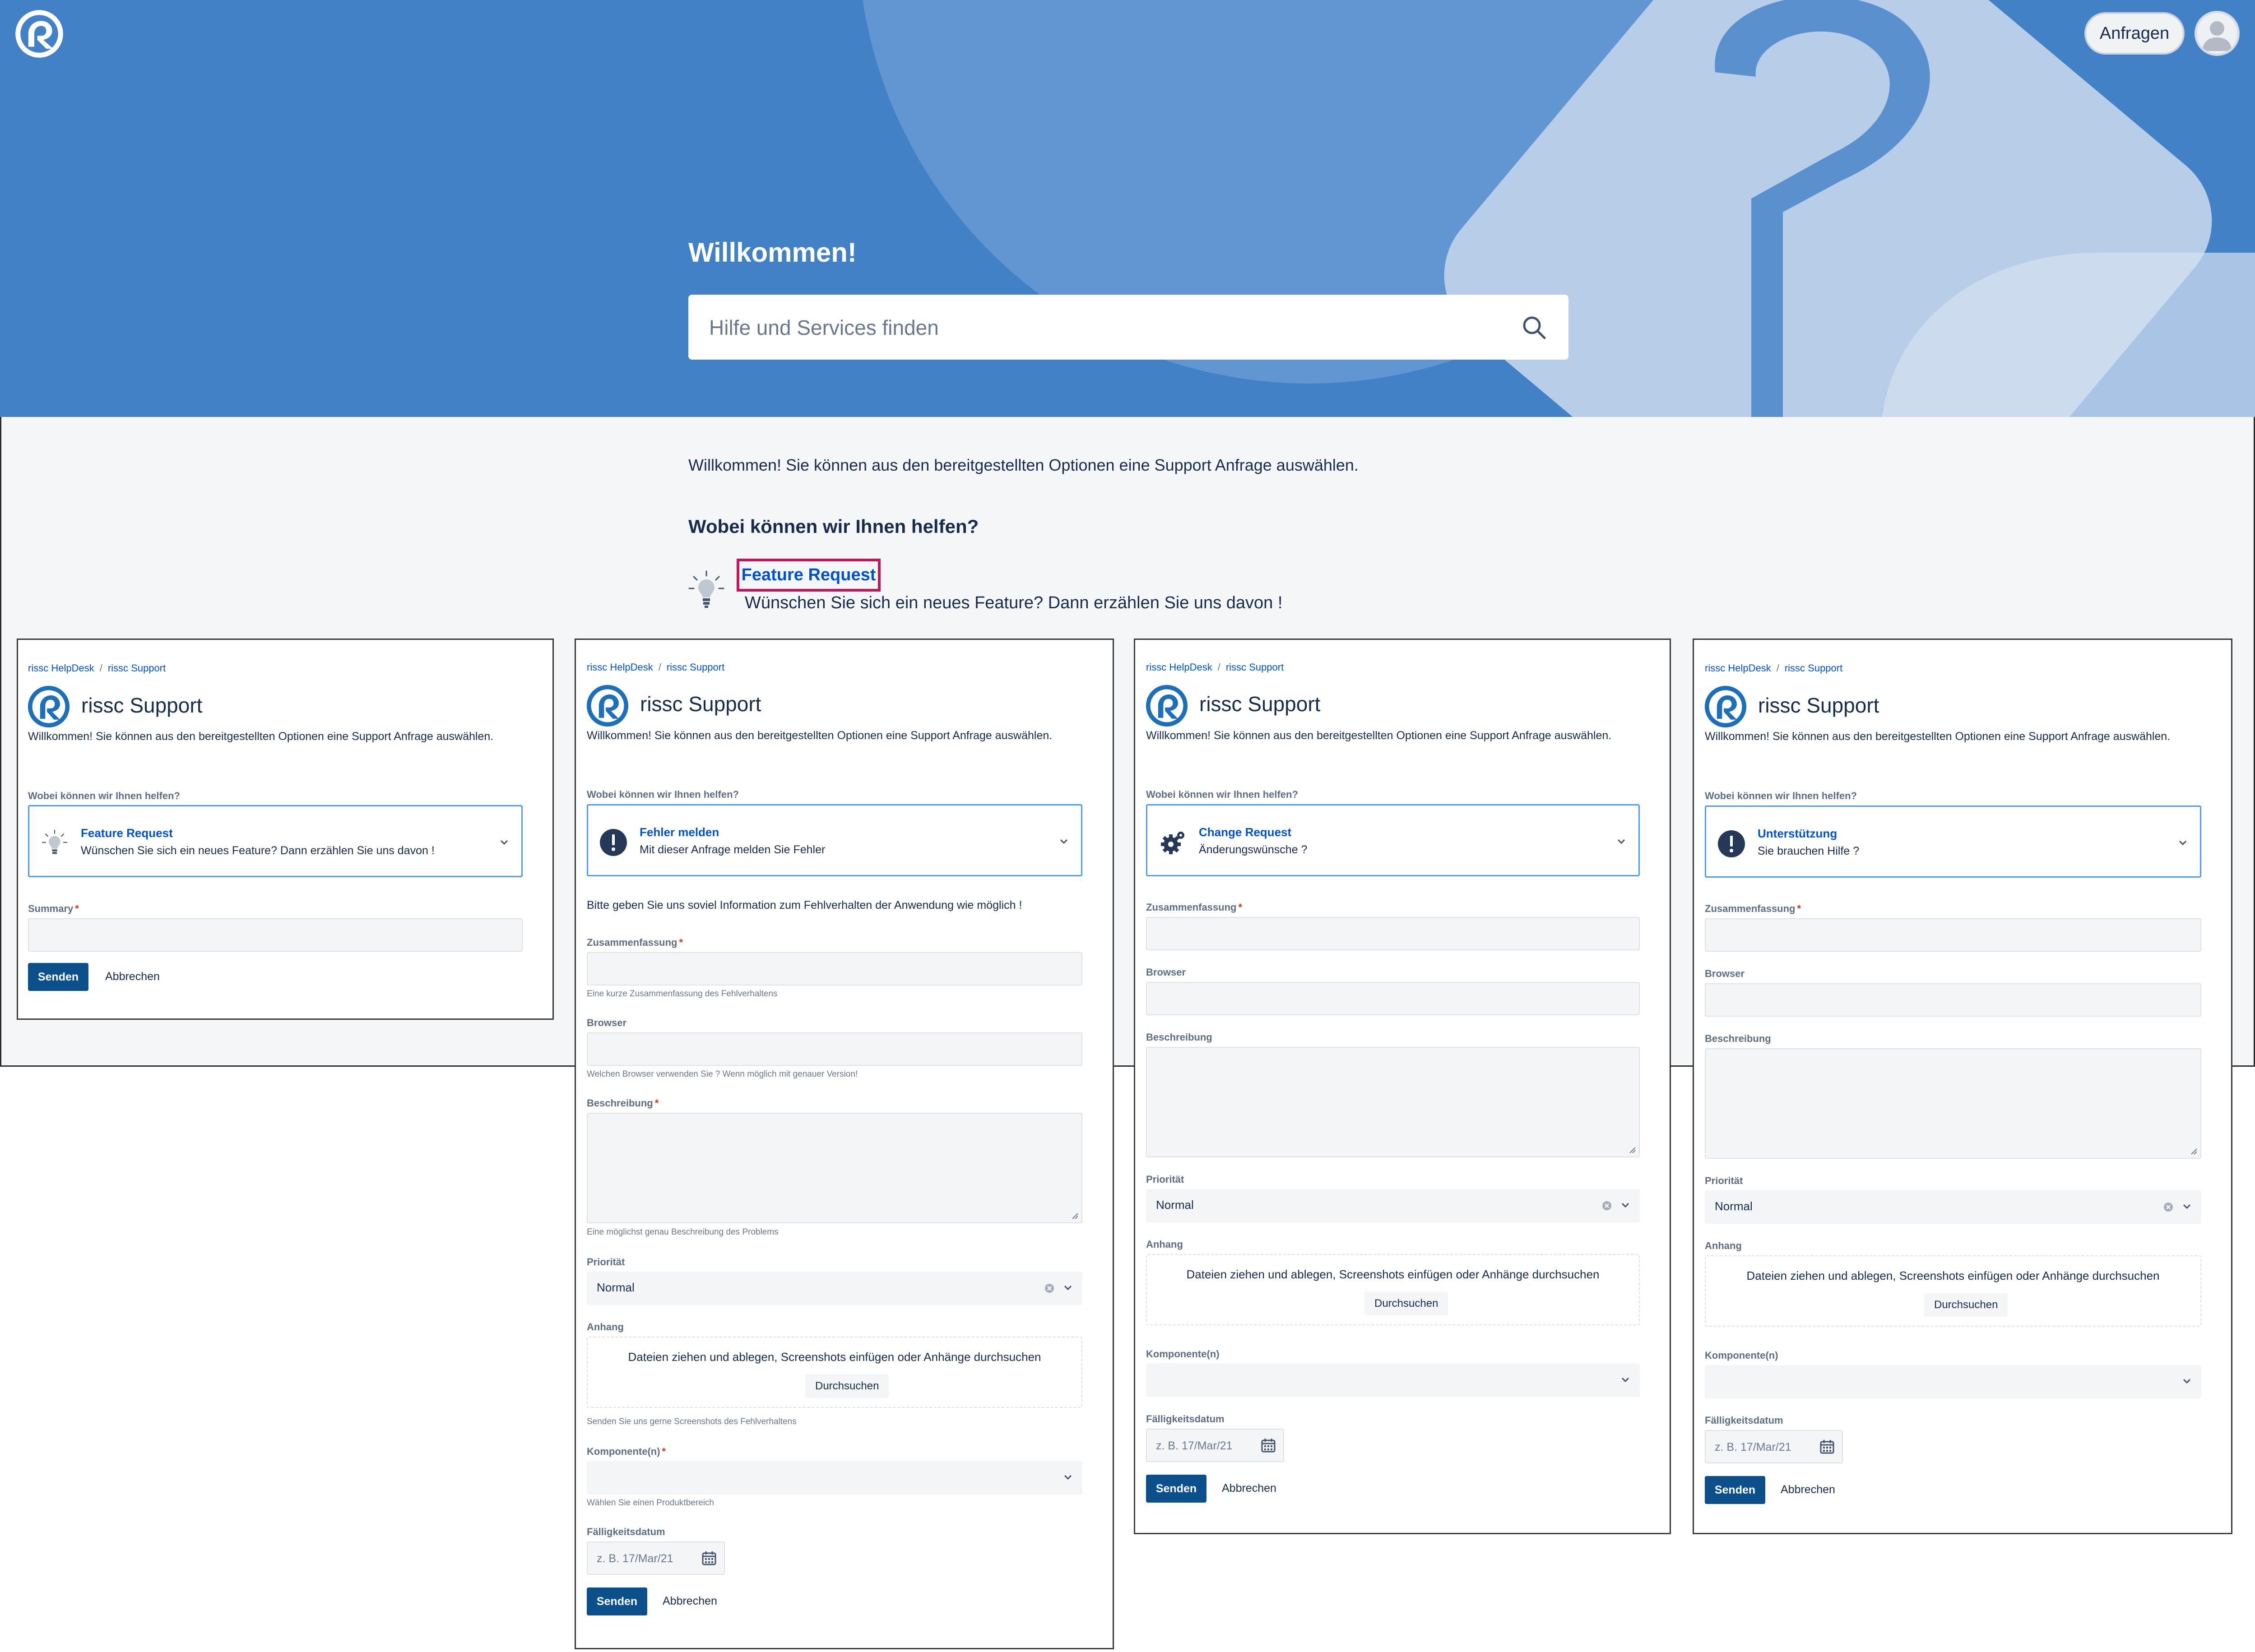 The image size is (2255, 1652). What do you see at coordinates (1953, 841) in the screenshot?
I see `request-type-select: Unterstützung Sie brauchen Hilfe ?` at bounding box center [1953, 841].